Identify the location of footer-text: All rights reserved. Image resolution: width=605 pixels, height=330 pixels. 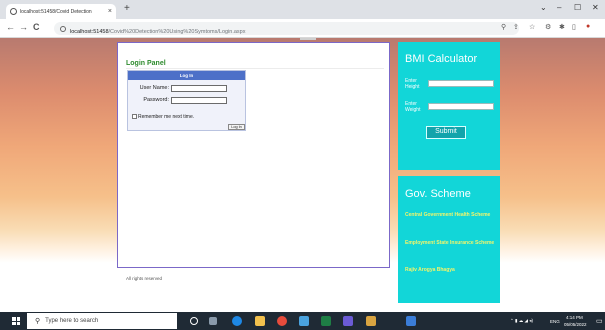
(144, 278).